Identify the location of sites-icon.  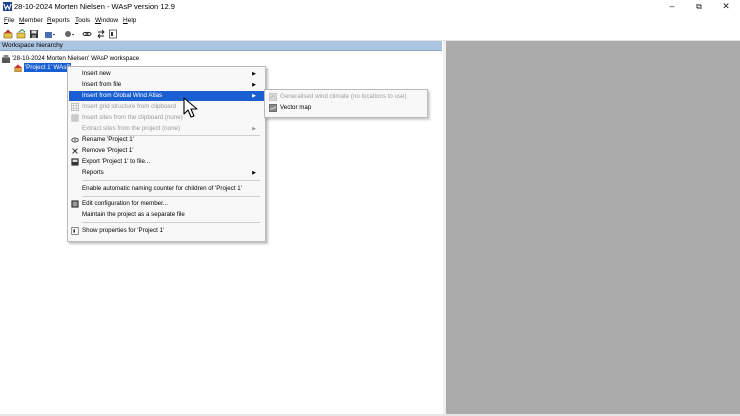
(75, 118).